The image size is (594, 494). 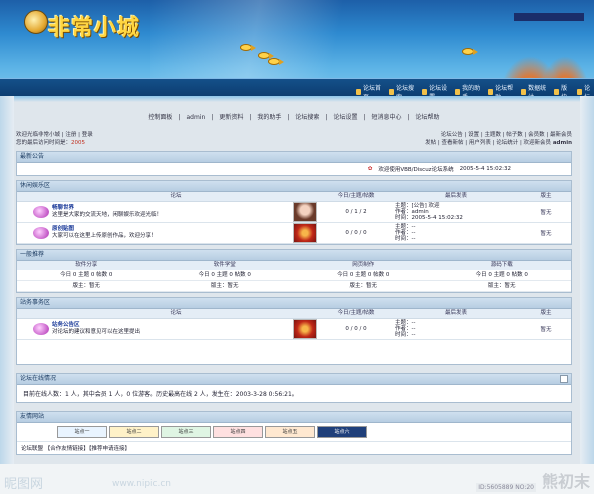 What do you see at coordinates (7, 286) in the screenshot?
I see `left-border` at bounding box center [7, 286].